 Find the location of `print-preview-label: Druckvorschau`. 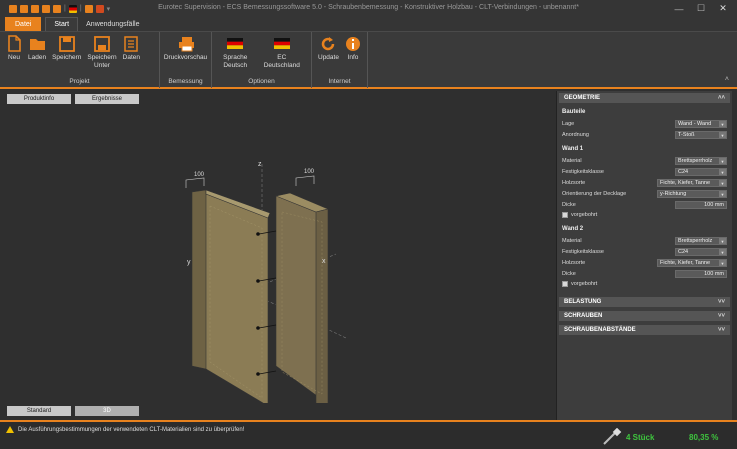

print-preview-label: Druckvorschau is located at coordinates (185, 57).